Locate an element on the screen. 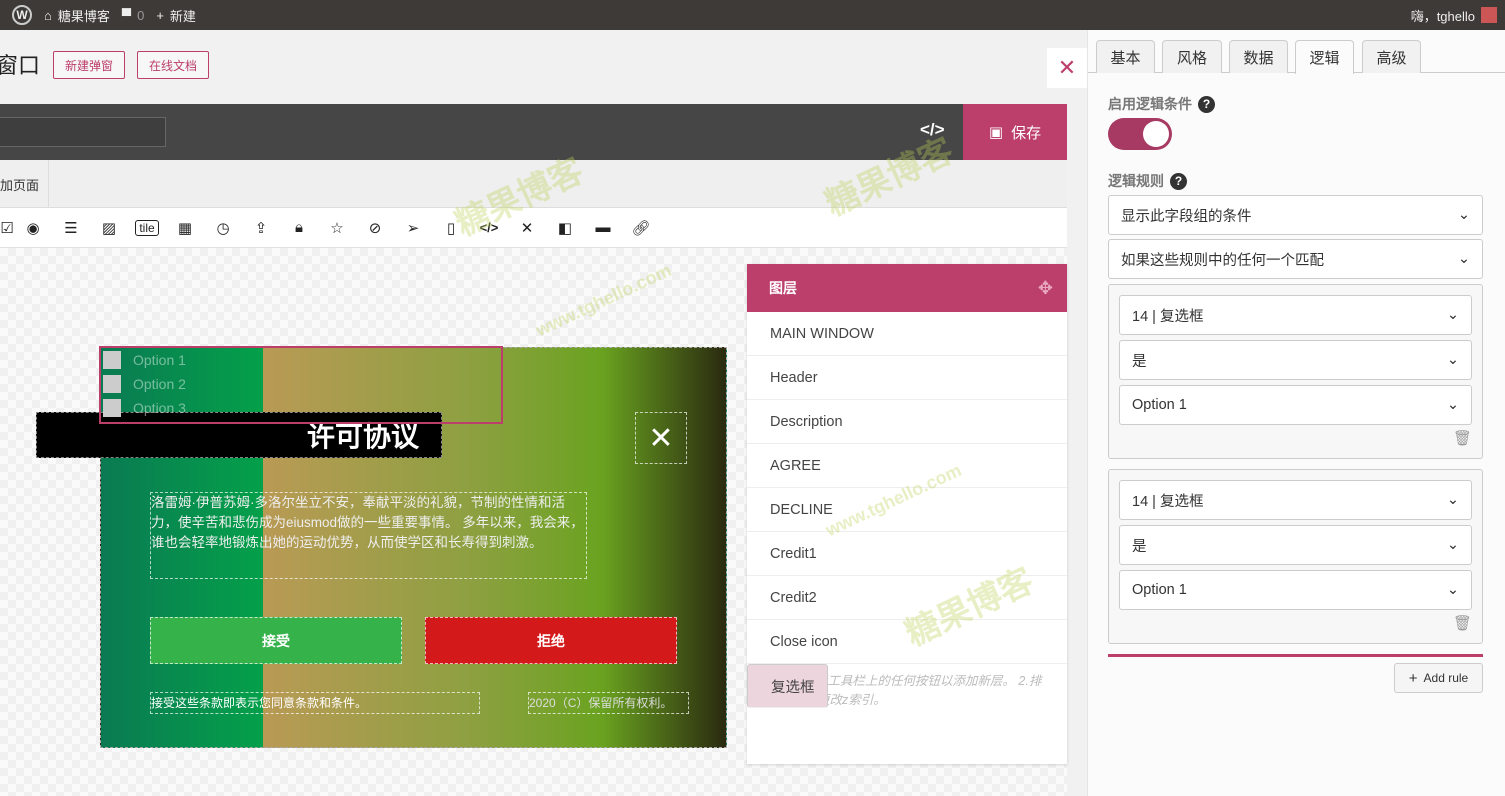 This screenshot has height=796, width=1505. layer-item: Credit1 is located at coordinates (907, 554).